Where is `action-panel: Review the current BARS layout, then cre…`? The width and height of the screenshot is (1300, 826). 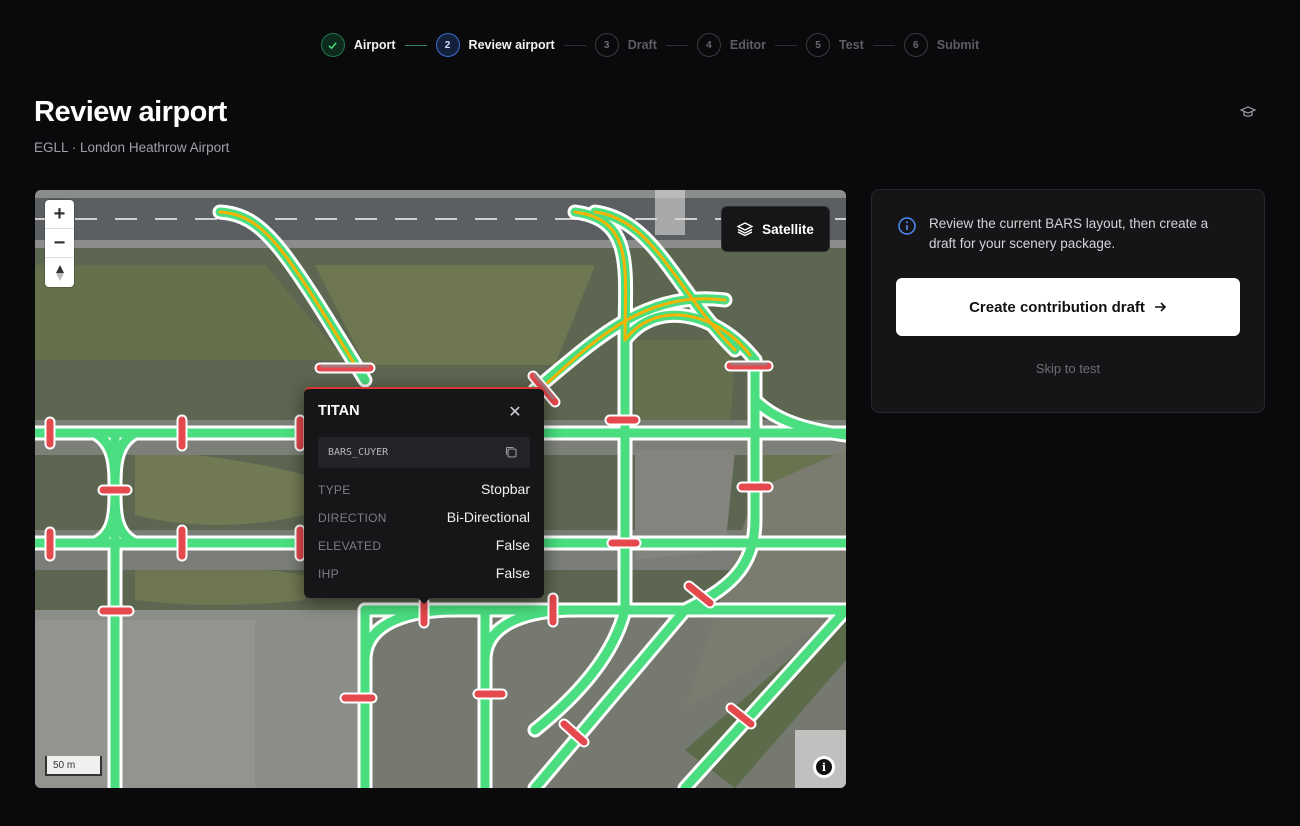
action-panel: Review the current BARS layout, then cre… is located at coordinates (1068, 301).